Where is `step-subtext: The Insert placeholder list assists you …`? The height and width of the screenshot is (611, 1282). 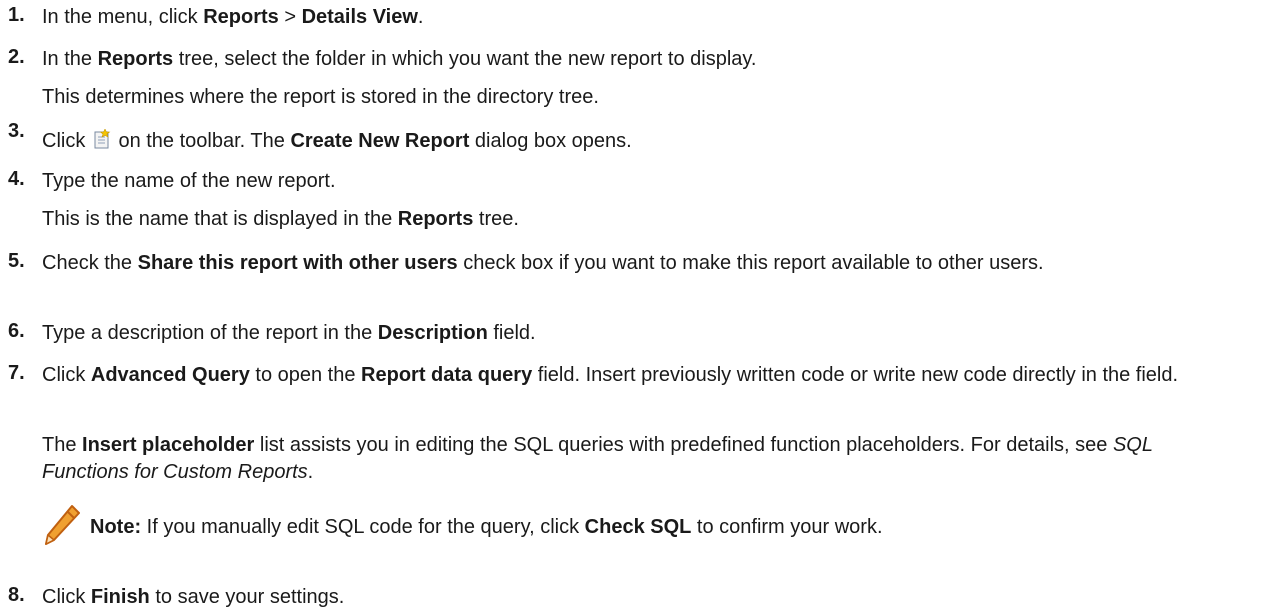 step-subtext: The Insert placeholder list assists you … is located at coordinates (597, 458).